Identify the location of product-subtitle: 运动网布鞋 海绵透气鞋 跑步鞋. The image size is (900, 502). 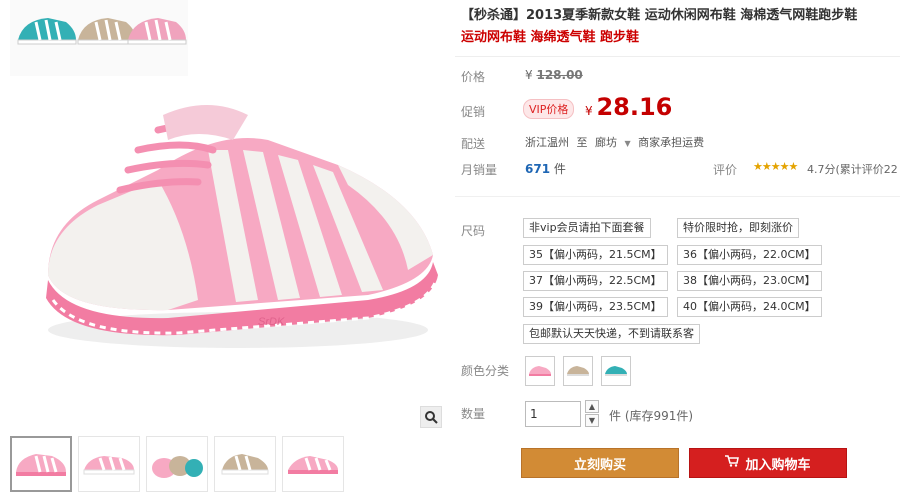
(550, 37).